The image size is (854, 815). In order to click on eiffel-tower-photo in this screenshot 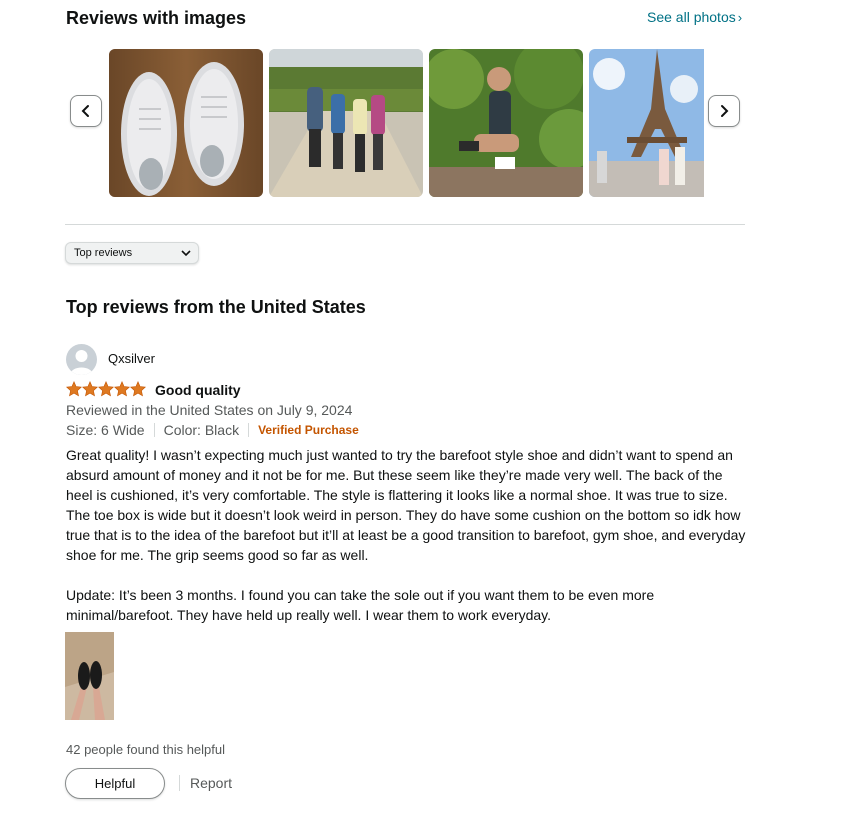, I will do `click(646, 123)`.